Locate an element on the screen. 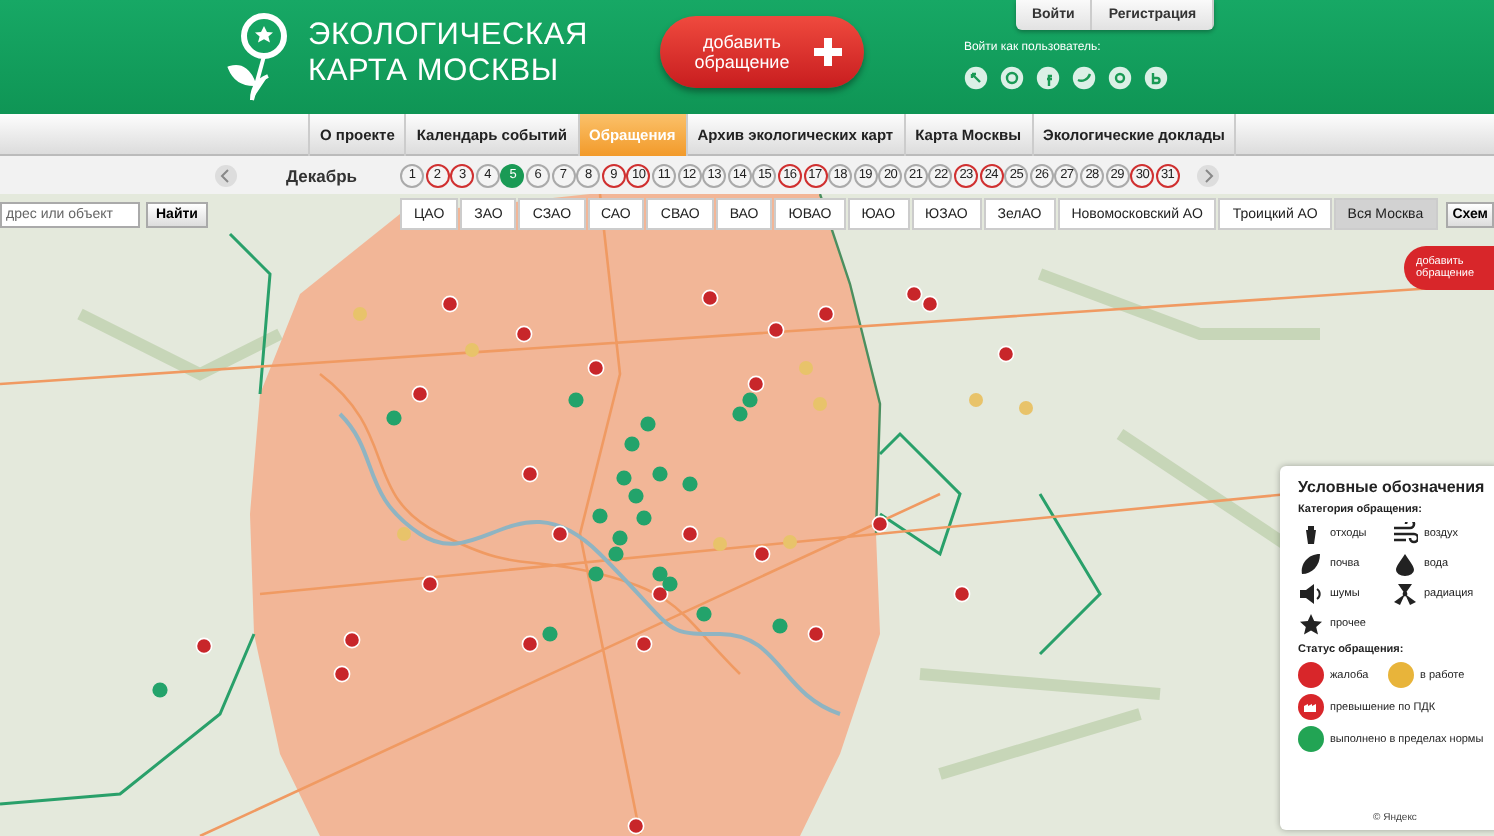  legend-title: Условные обозначения is located at coordinates (1392, 487).